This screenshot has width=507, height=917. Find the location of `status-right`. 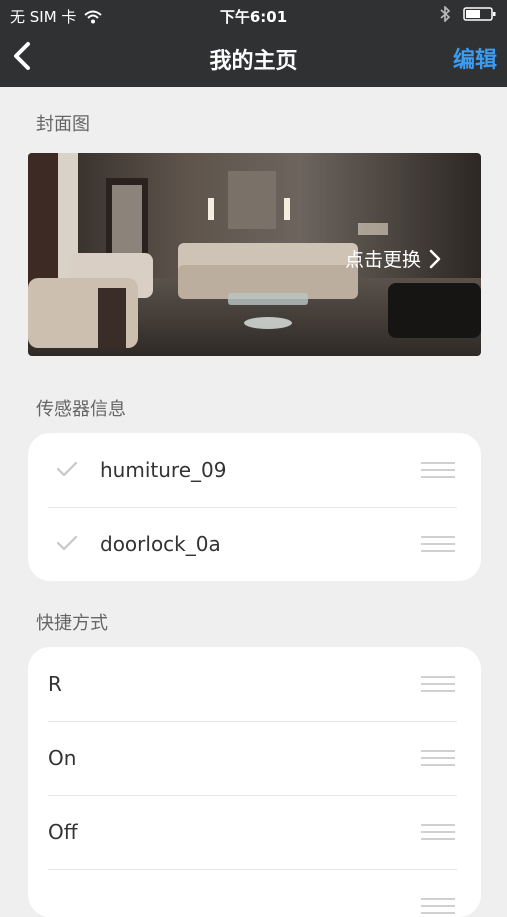

status-right is located at coordinates (468, 14).